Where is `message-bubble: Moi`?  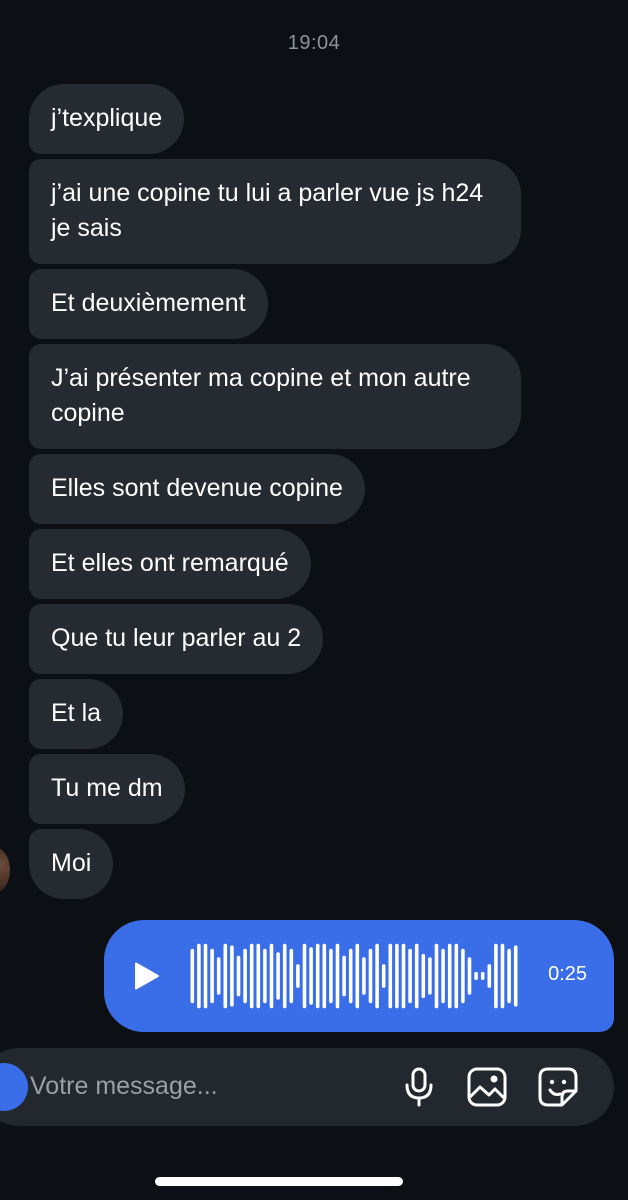 message-bubble: Moi is located at coordinates (71, 864).